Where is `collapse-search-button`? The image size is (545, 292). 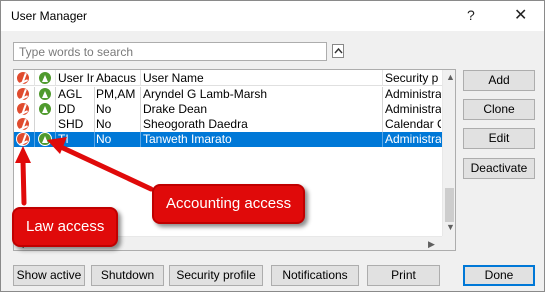
collapse-search-button is located at coordinates (338, 51).